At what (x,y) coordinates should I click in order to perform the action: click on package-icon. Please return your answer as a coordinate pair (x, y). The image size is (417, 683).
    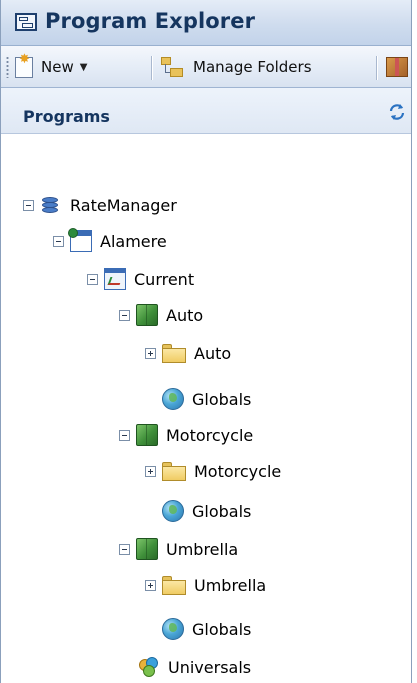
    Looking at the image, I should click on (397, 67).